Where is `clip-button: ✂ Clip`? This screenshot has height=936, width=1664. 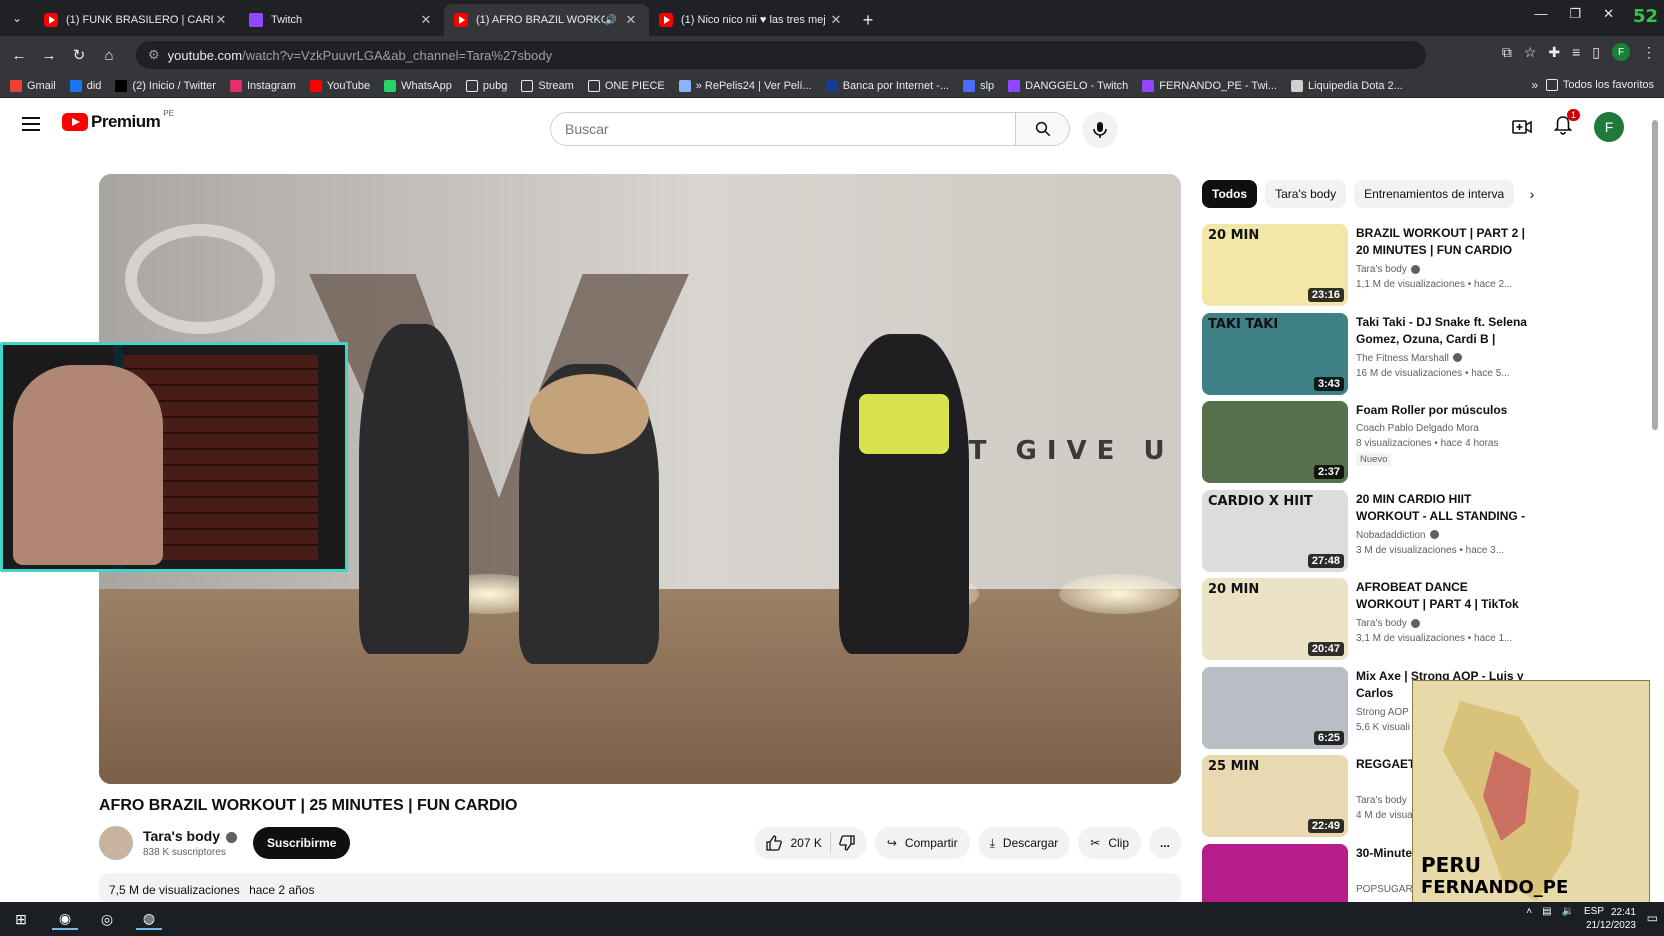 clip-button: ✂ Clip is located at coordinates (1109, 843).